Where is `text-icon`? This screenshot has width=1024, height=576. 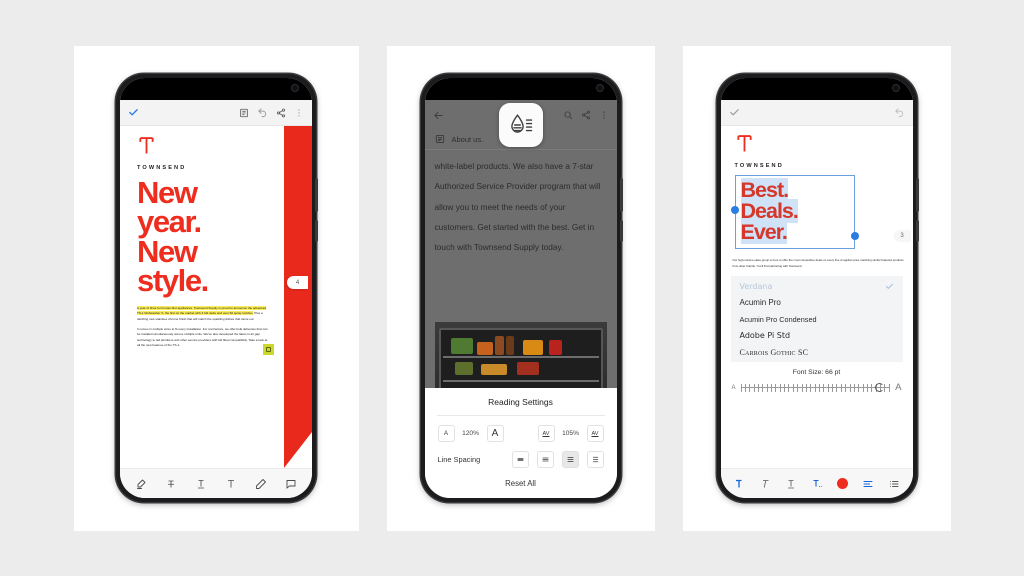
text-icon is located at coordinates (231, 484).